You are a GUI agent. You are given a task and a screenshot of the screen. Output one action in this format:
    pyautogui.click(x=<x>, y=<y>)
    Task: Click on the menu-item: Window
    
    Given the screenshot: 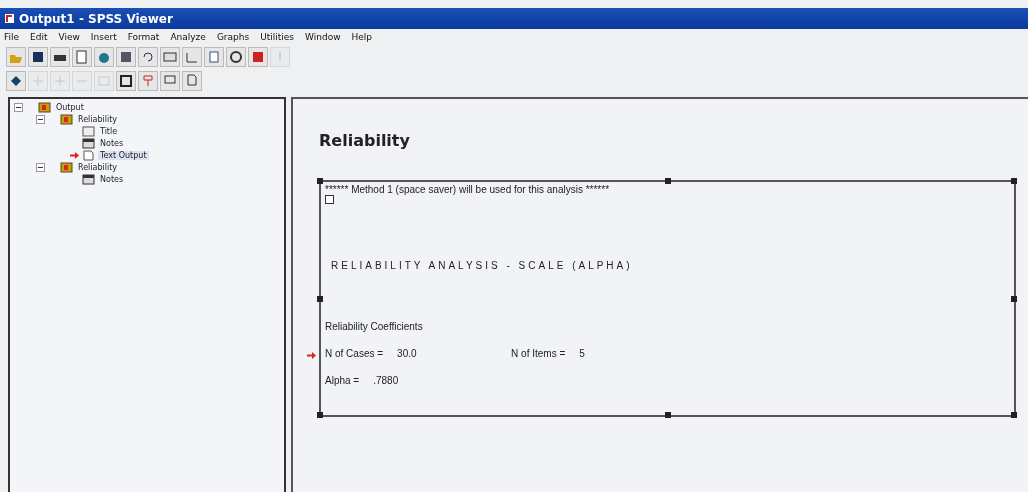 What is the action you would take?
    pyautogui.click(x=323, y=37)
    